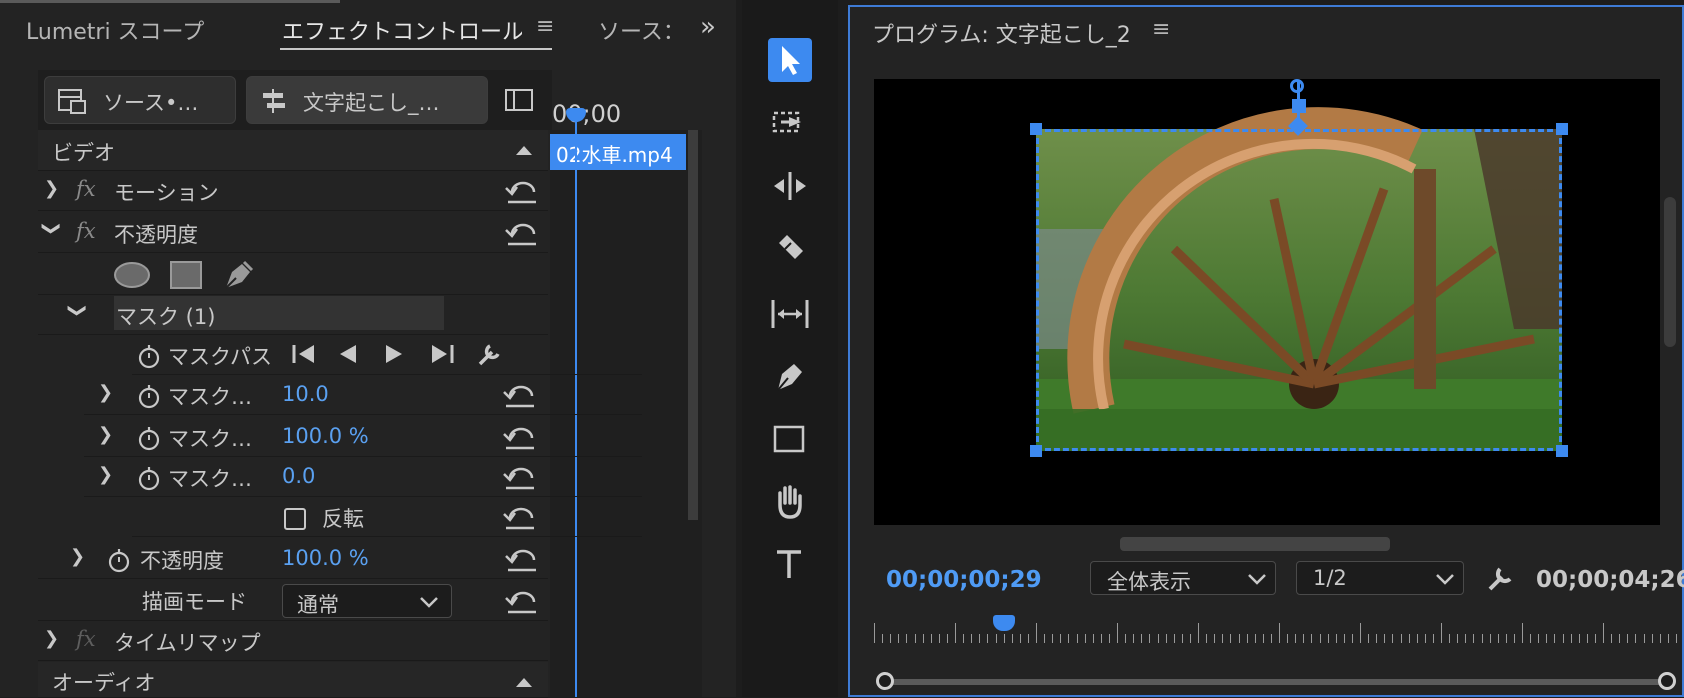 Image resolution: width=1684 pixels, height=698 pixels. Describe the element at coordinates (394, 354) in the screenshot. I see `step-forward-icon` at that location.